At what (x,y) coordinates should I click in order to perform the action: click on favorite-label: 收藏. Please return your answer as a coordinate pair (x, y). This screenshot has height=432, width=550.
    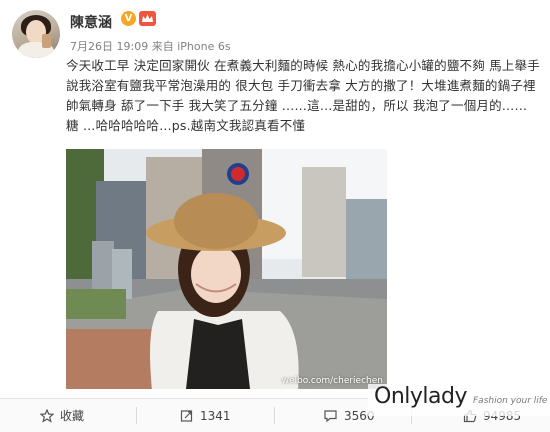
    Looking at the image, I should click on (72, 416).